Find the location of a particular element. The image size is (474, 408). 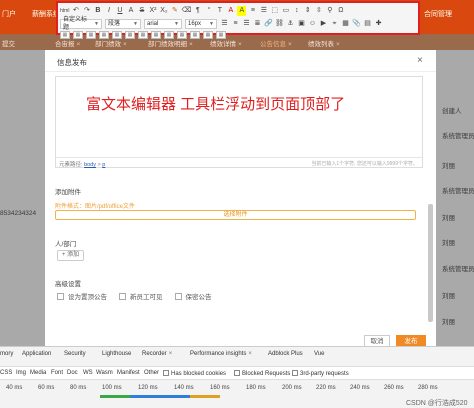

search-replace-icon: ⚲ is located at coordinates (329, 11).